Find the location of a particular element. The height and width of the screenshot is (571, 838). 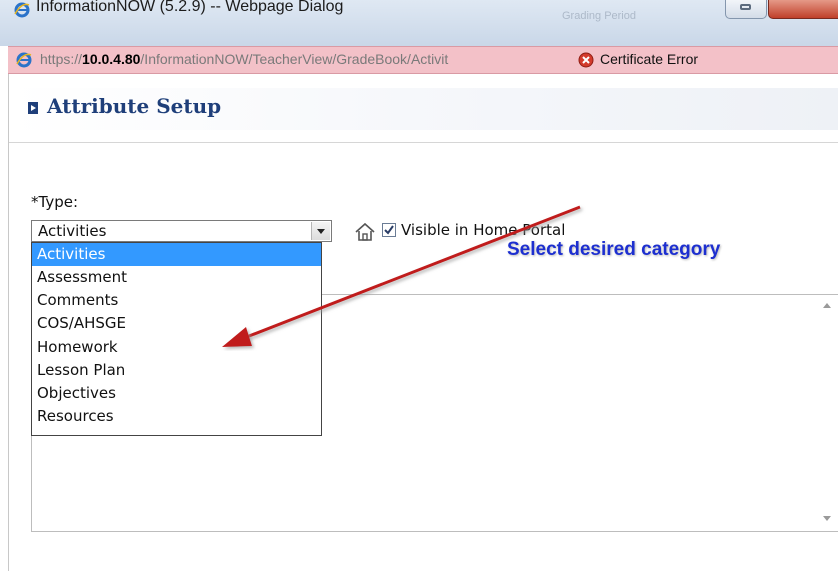

home-icon is located at coordinates (365, 231).